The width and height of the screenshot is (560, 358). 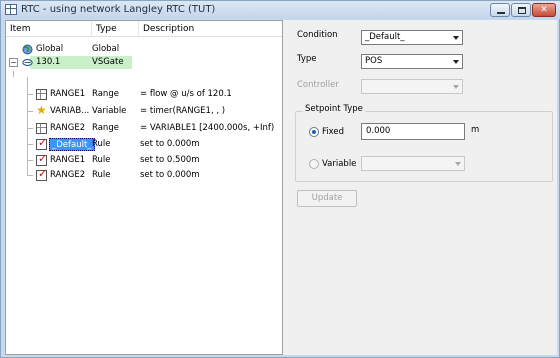 I want to click on variable-label: Variable, so click(x=339, y=164).